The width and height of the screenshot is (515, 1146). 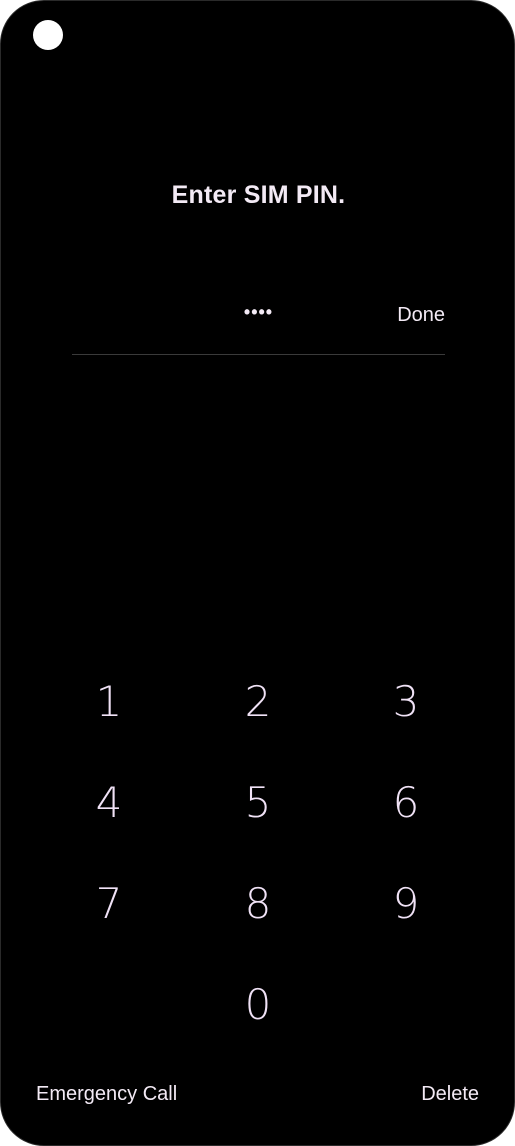 I want to click on keypad-key-0: 0, so click(x=258, y=1004).